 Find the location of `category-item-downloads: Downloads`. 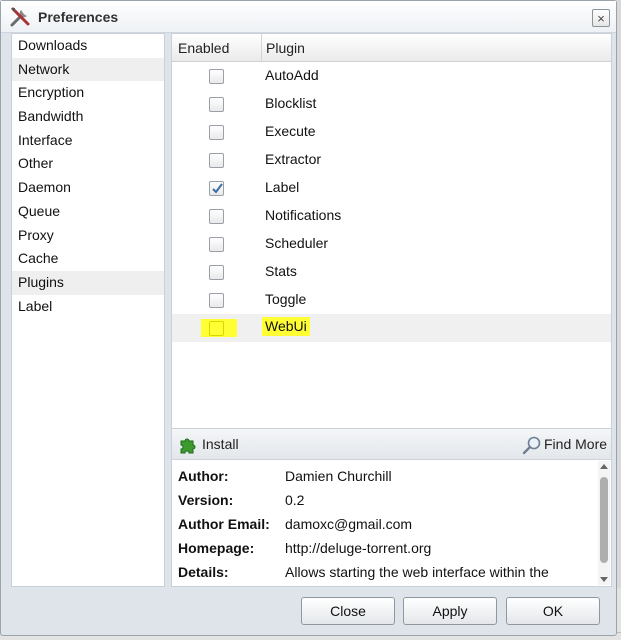

category-item-downloads: Downloads is located at coordinates (88, 46).